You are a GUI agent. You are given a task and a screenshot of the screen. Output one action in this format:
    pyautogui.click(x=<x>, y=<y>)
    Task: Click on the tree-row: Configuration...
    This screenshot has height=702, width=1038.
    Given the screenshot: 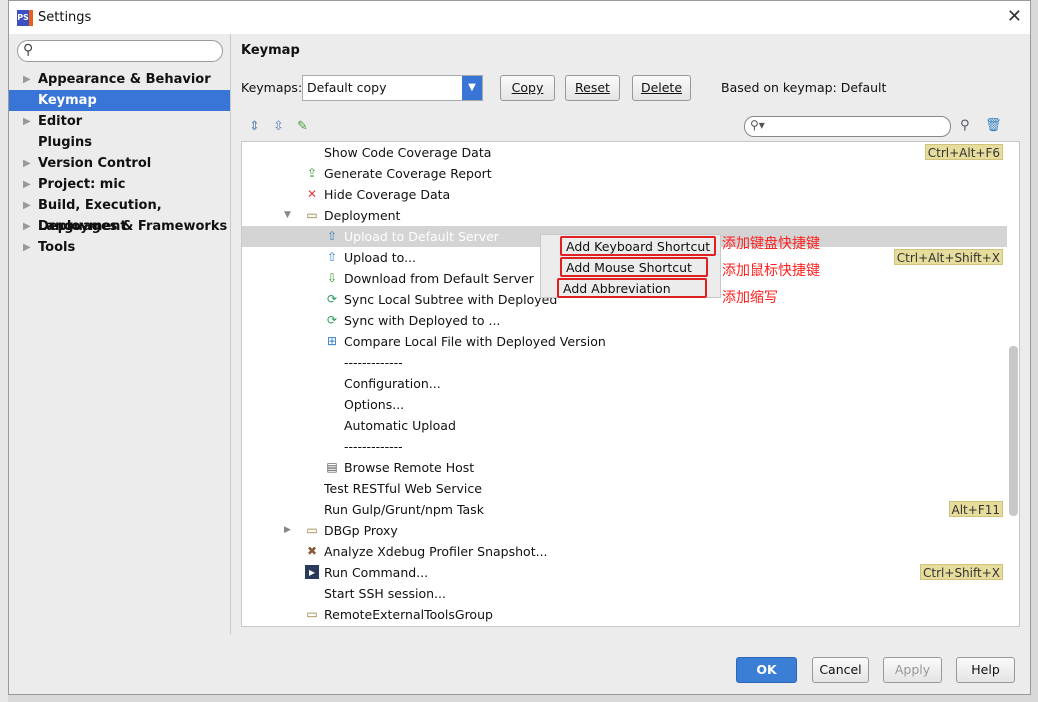 What is the action you would take?
    pyautogui.click(x=624, y=383)
    